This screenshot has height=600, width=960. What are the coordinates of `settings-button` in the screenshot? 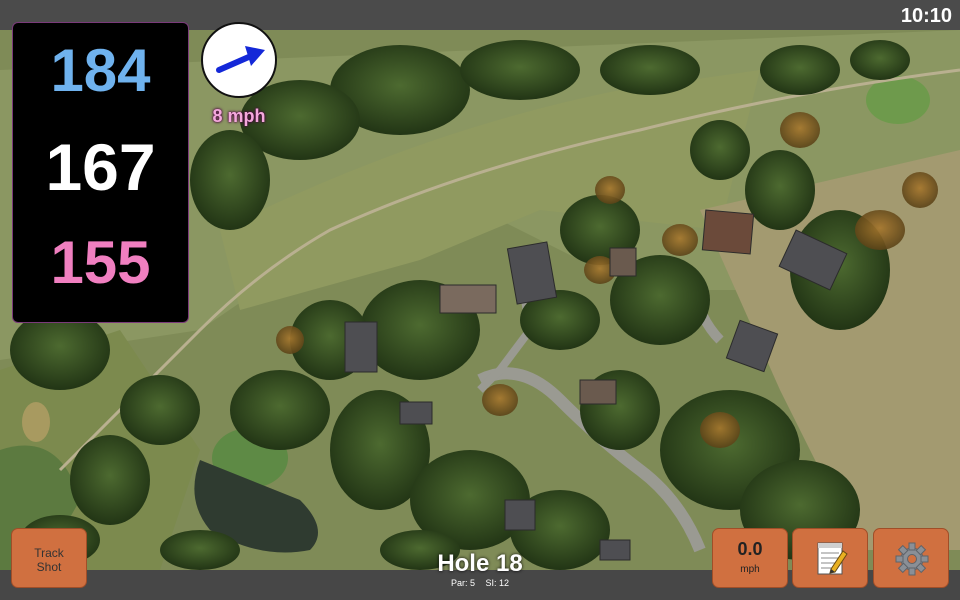 It's located at (911, 558).